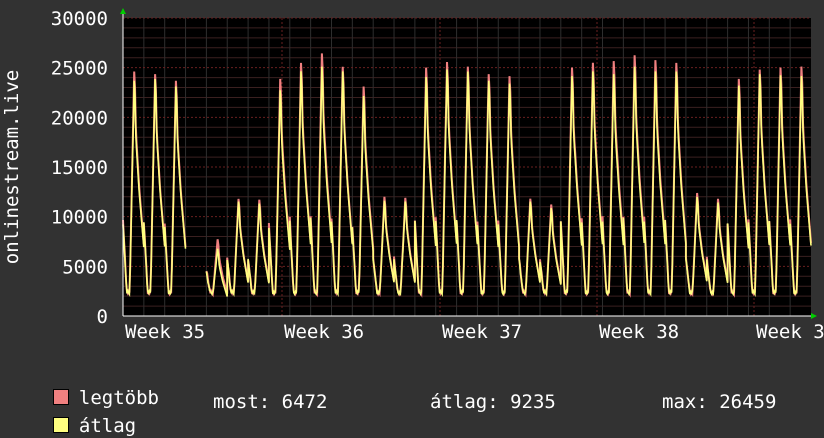 The height and width of the screenshot is (438, 824). I want to click on stat-average: átlag: 9235, so click(493, 402).